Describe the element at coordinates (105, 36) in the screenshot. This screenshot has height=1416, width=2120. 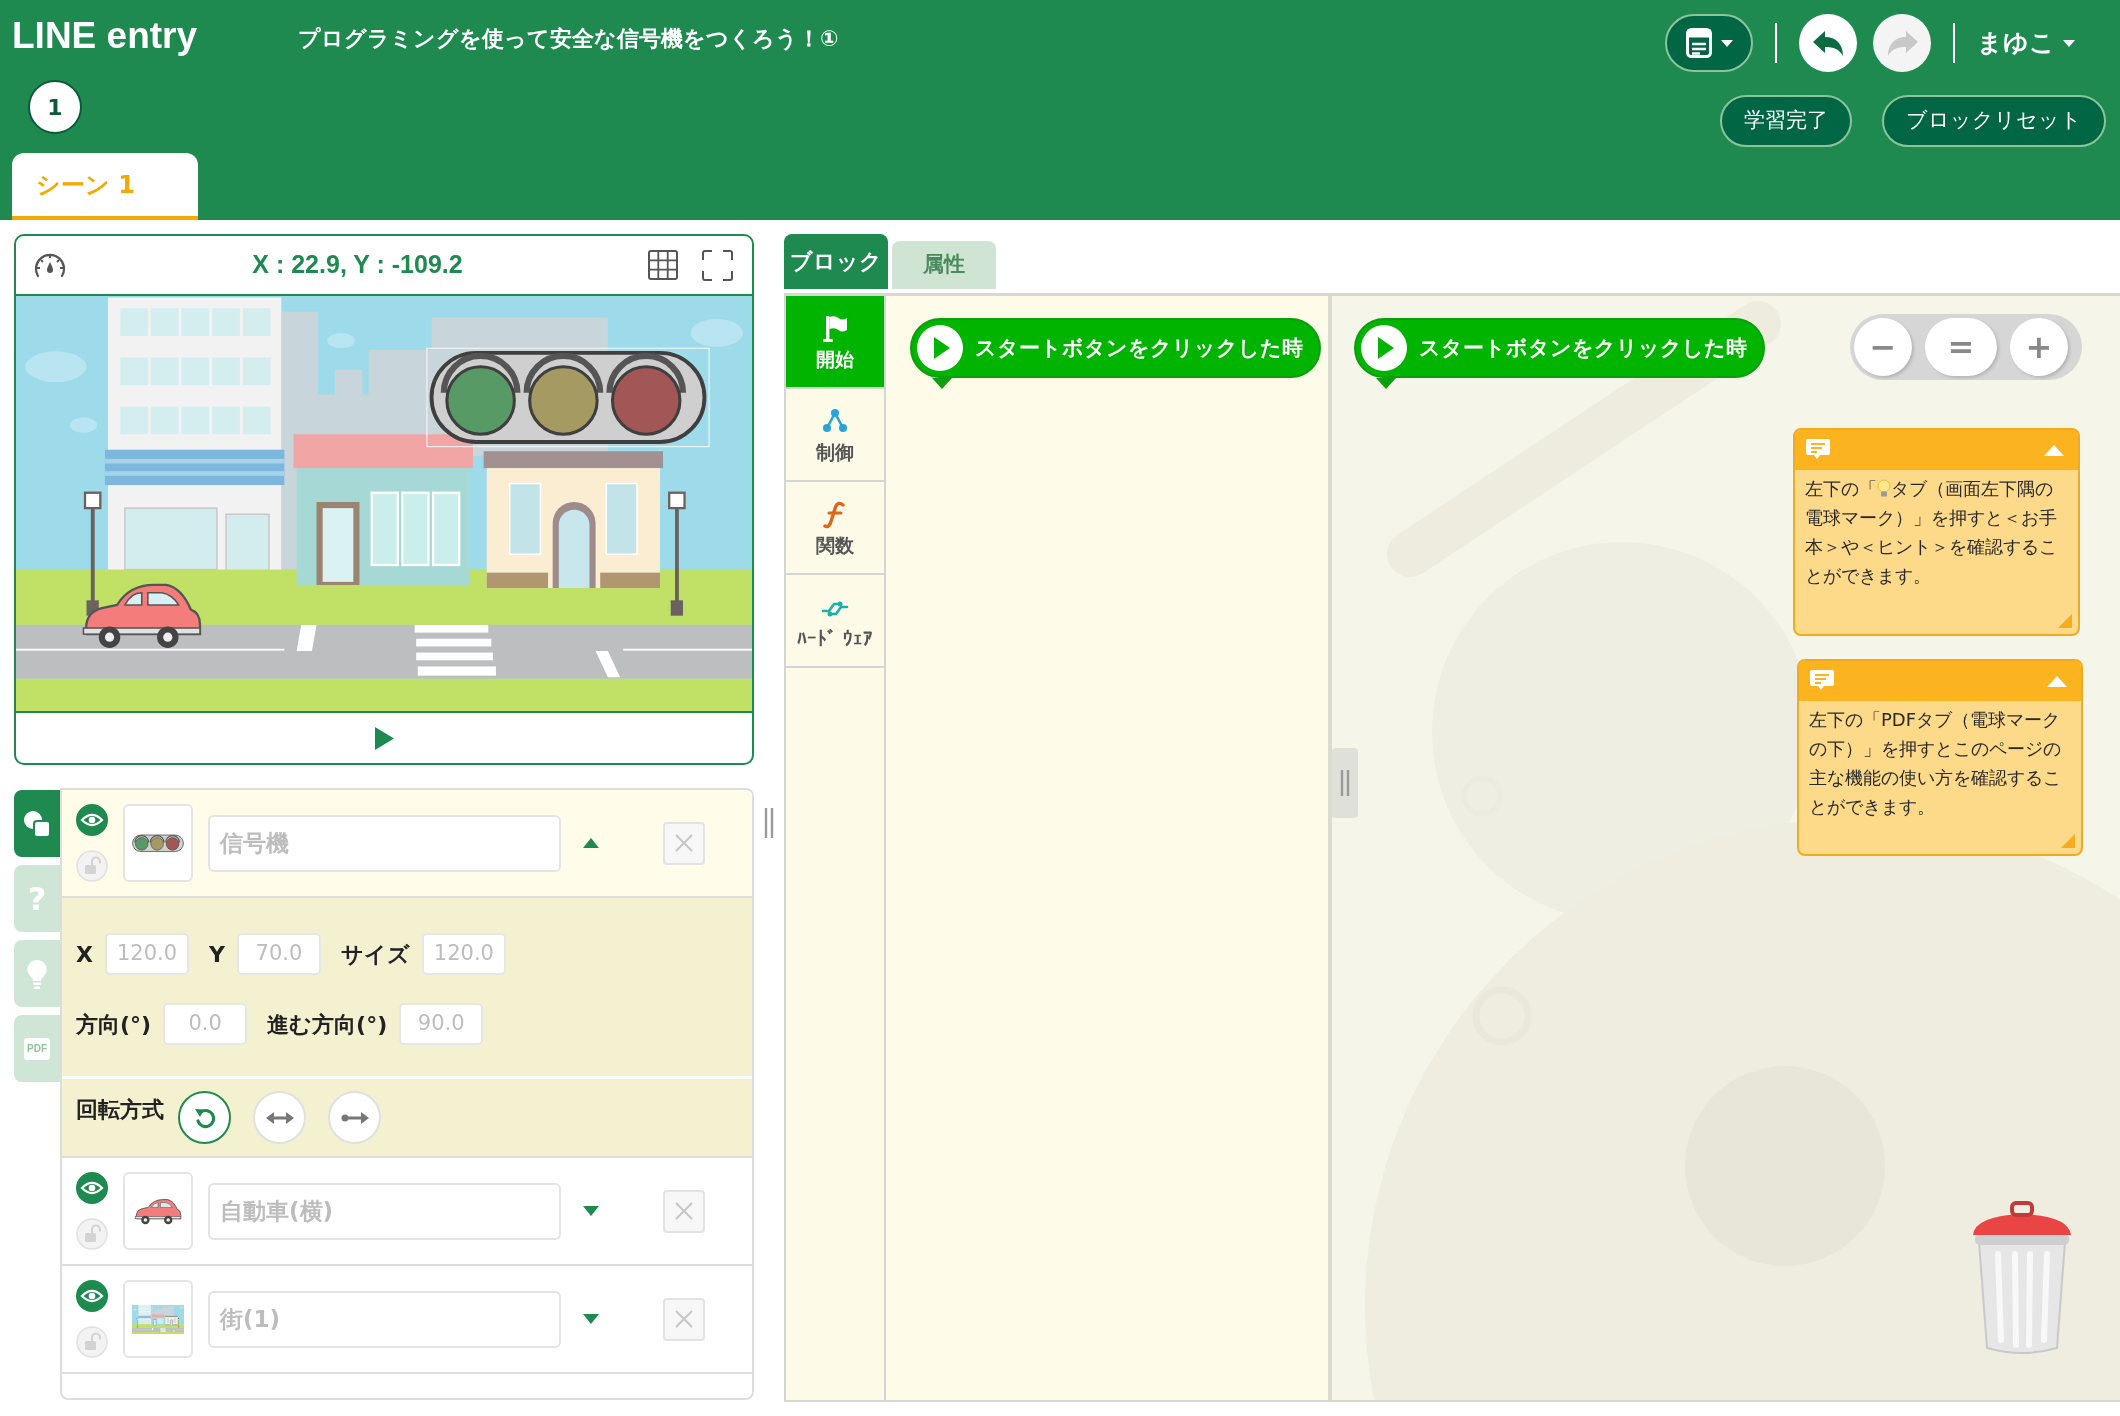
I see `logo: LINE entry` at that location.